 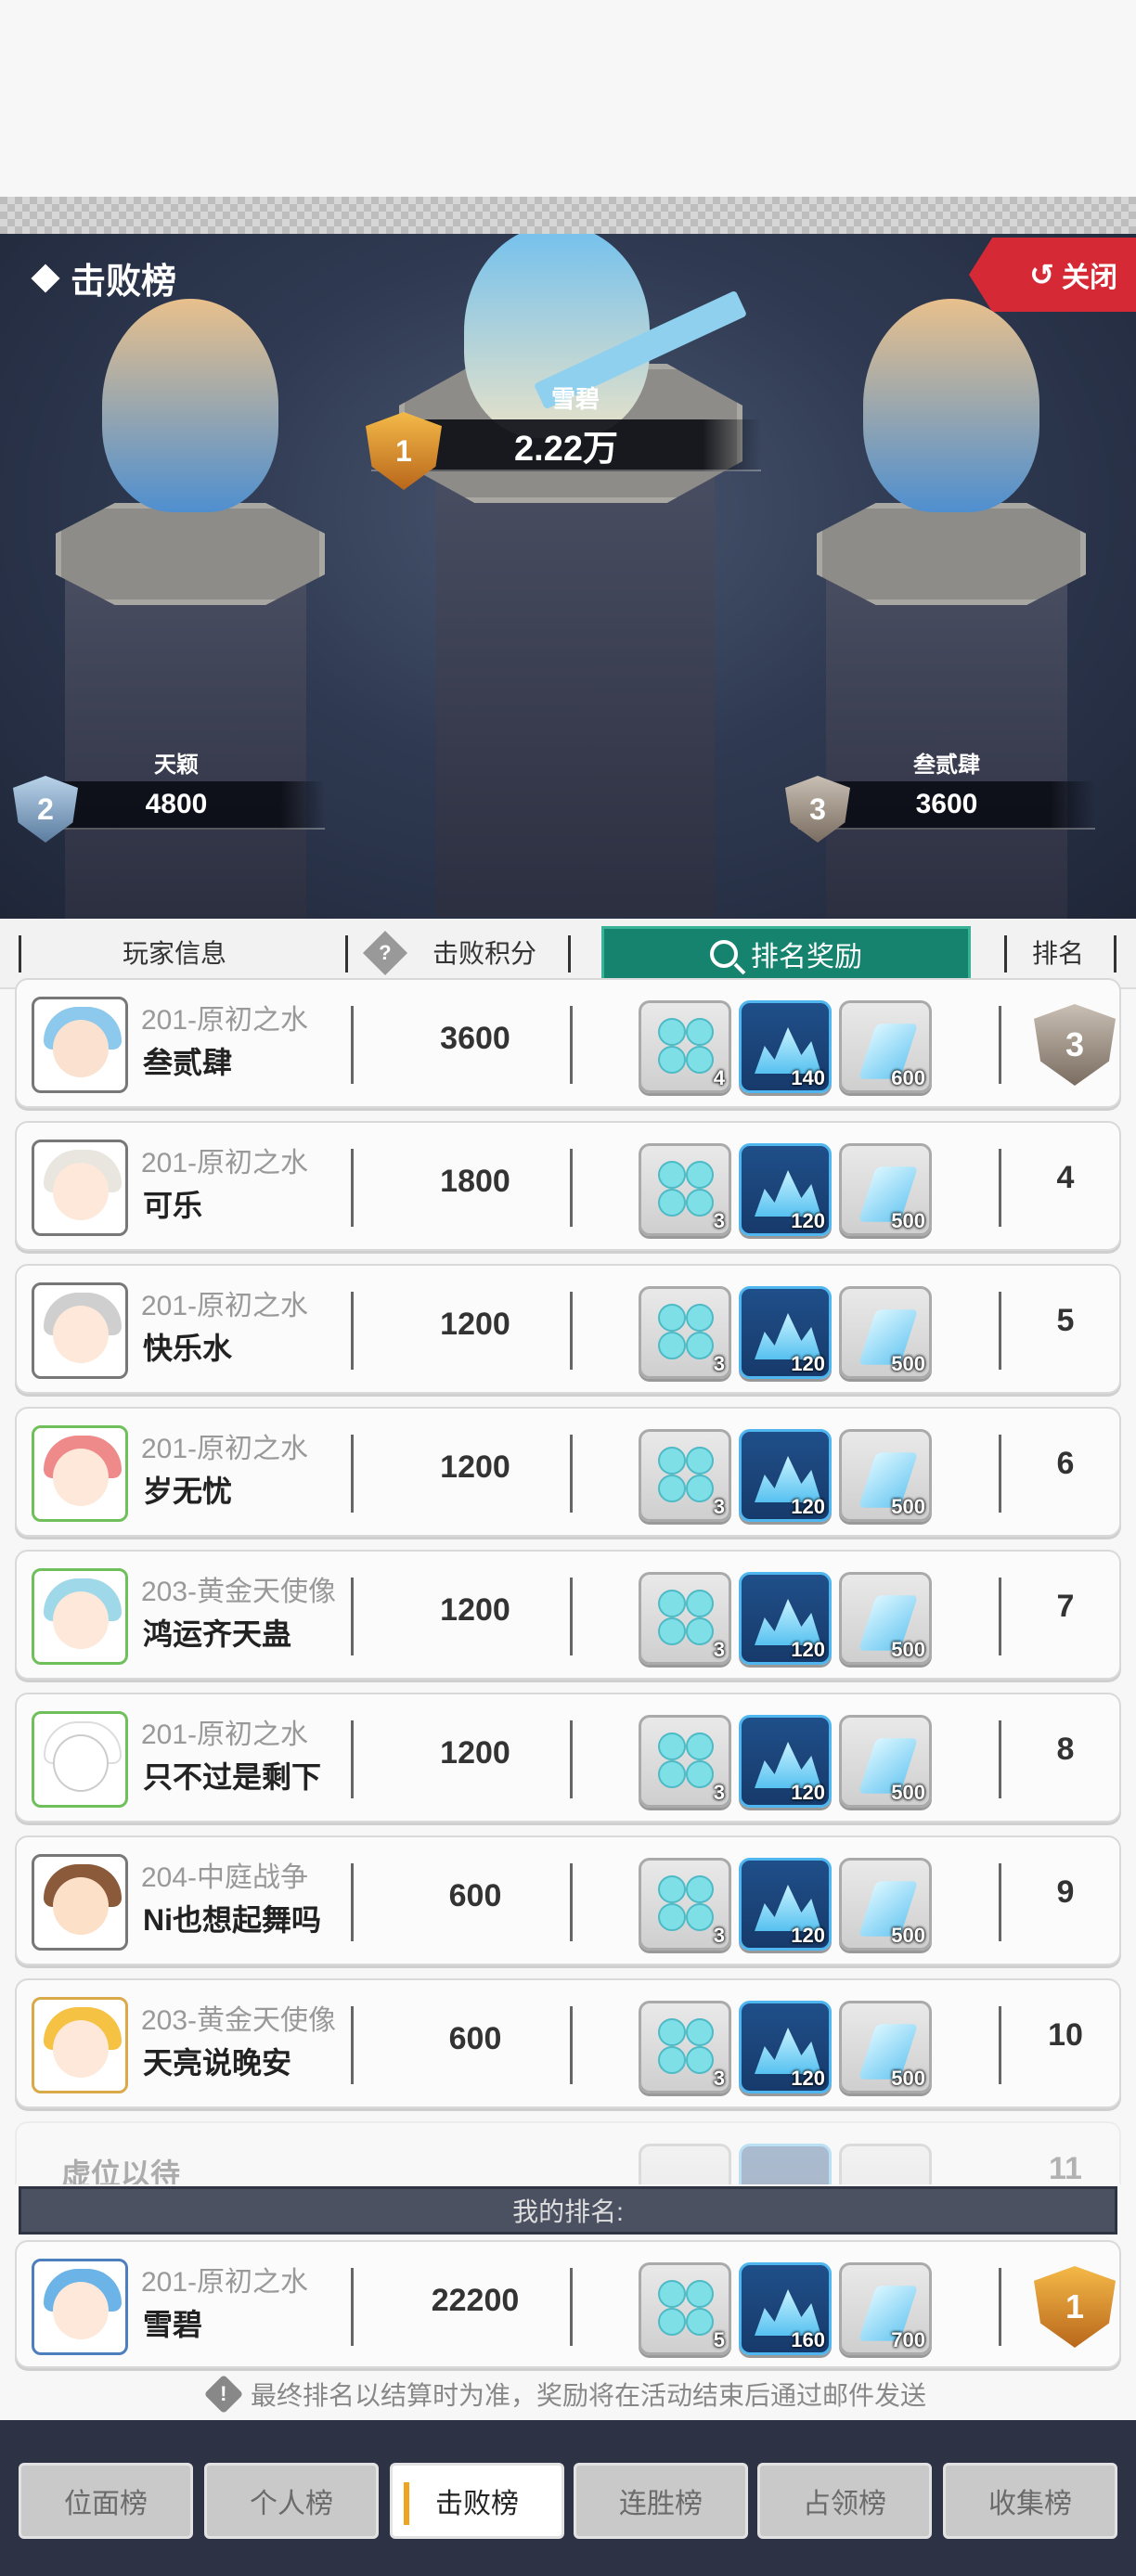 I want to click on score-value: 3600, so click(x=475, y=1038).